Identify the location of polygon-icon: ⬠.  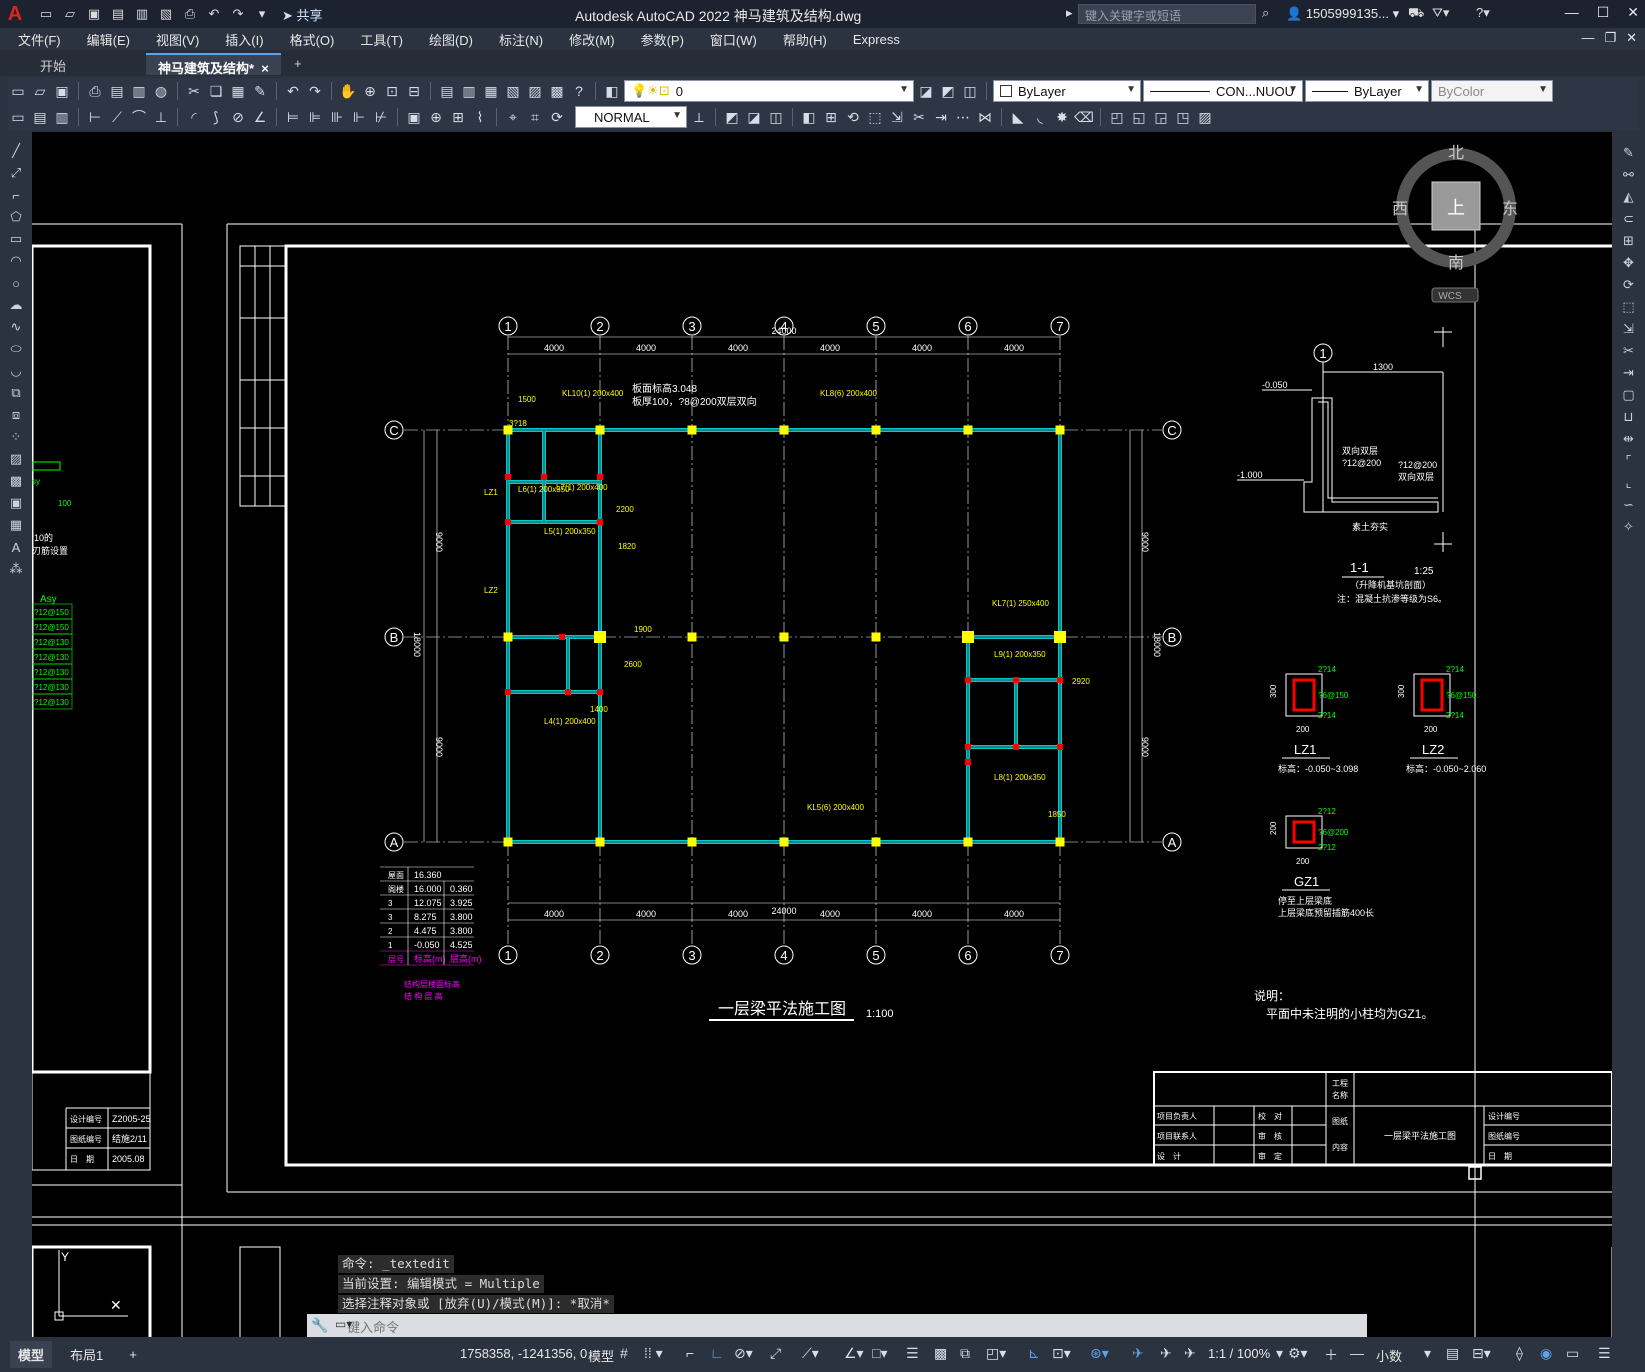
(16, 217).